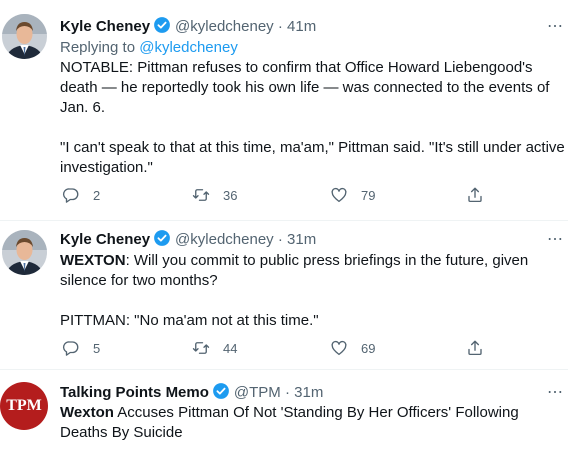 This screenshot has height=449, width=568. I want to click on like-button: 79, so click(352, 195).